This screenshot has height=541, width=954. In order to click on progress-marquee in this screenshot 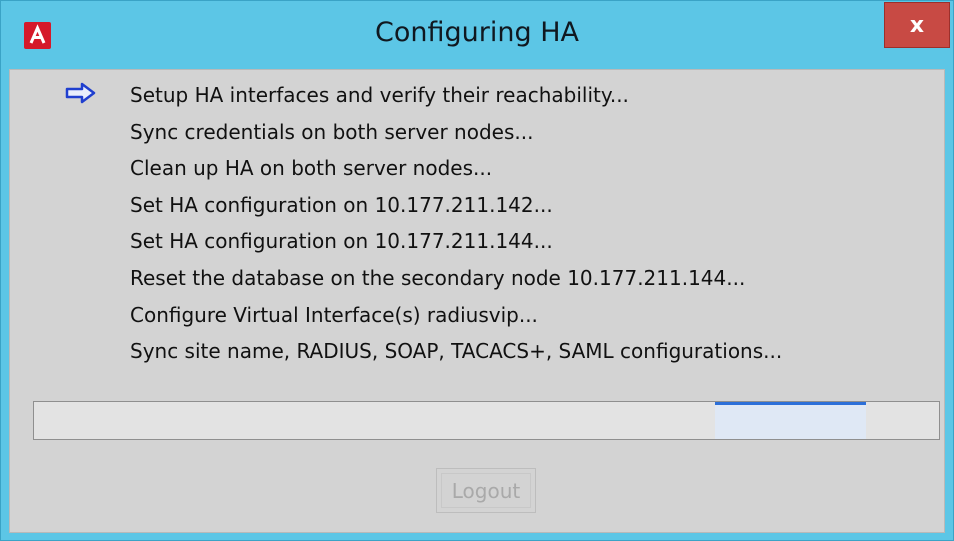, I will do `click(790, 420)`.